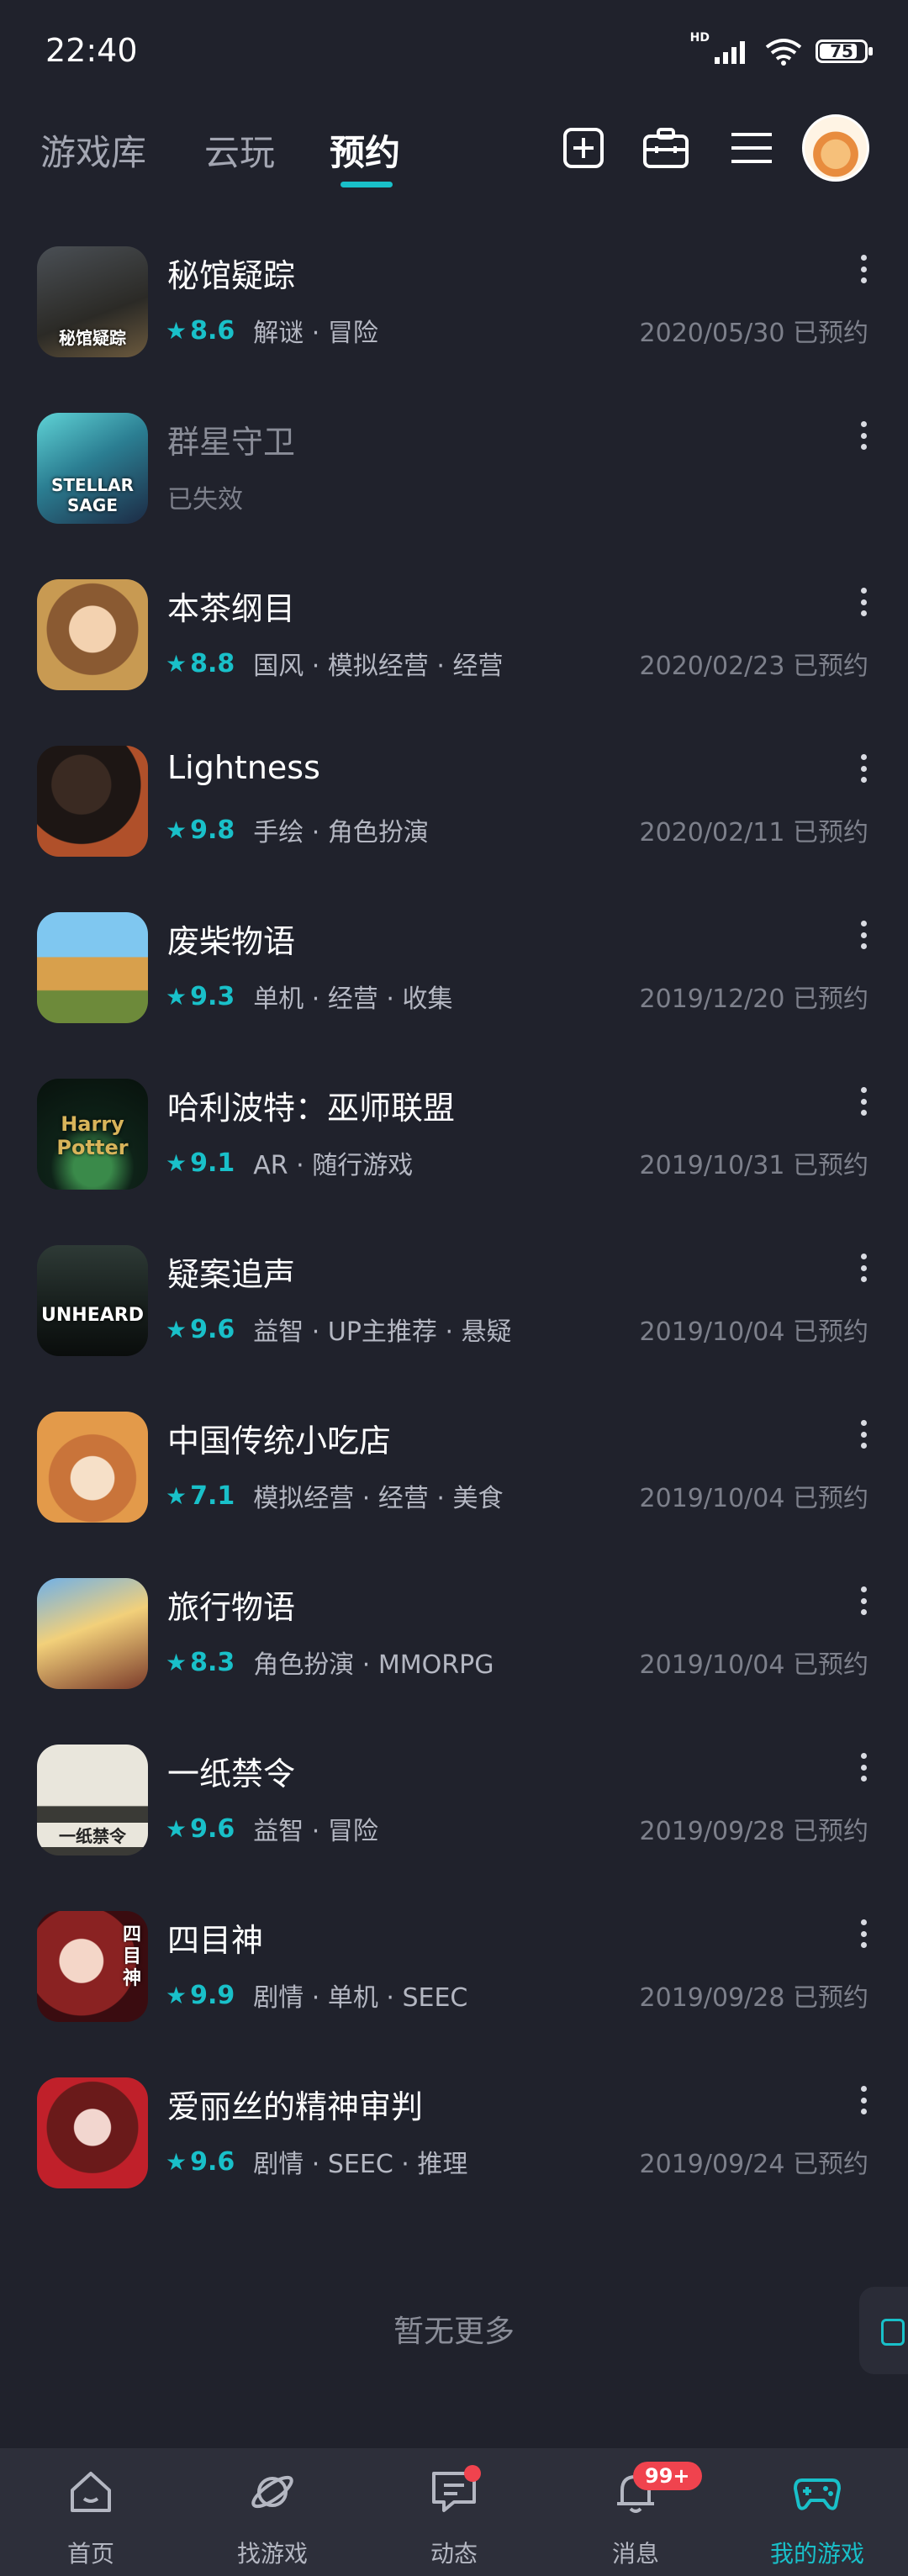 This screenshot has height=2576, width=908. I want to click on game-thumbnail: Harry Potter, so click(92, 1134).